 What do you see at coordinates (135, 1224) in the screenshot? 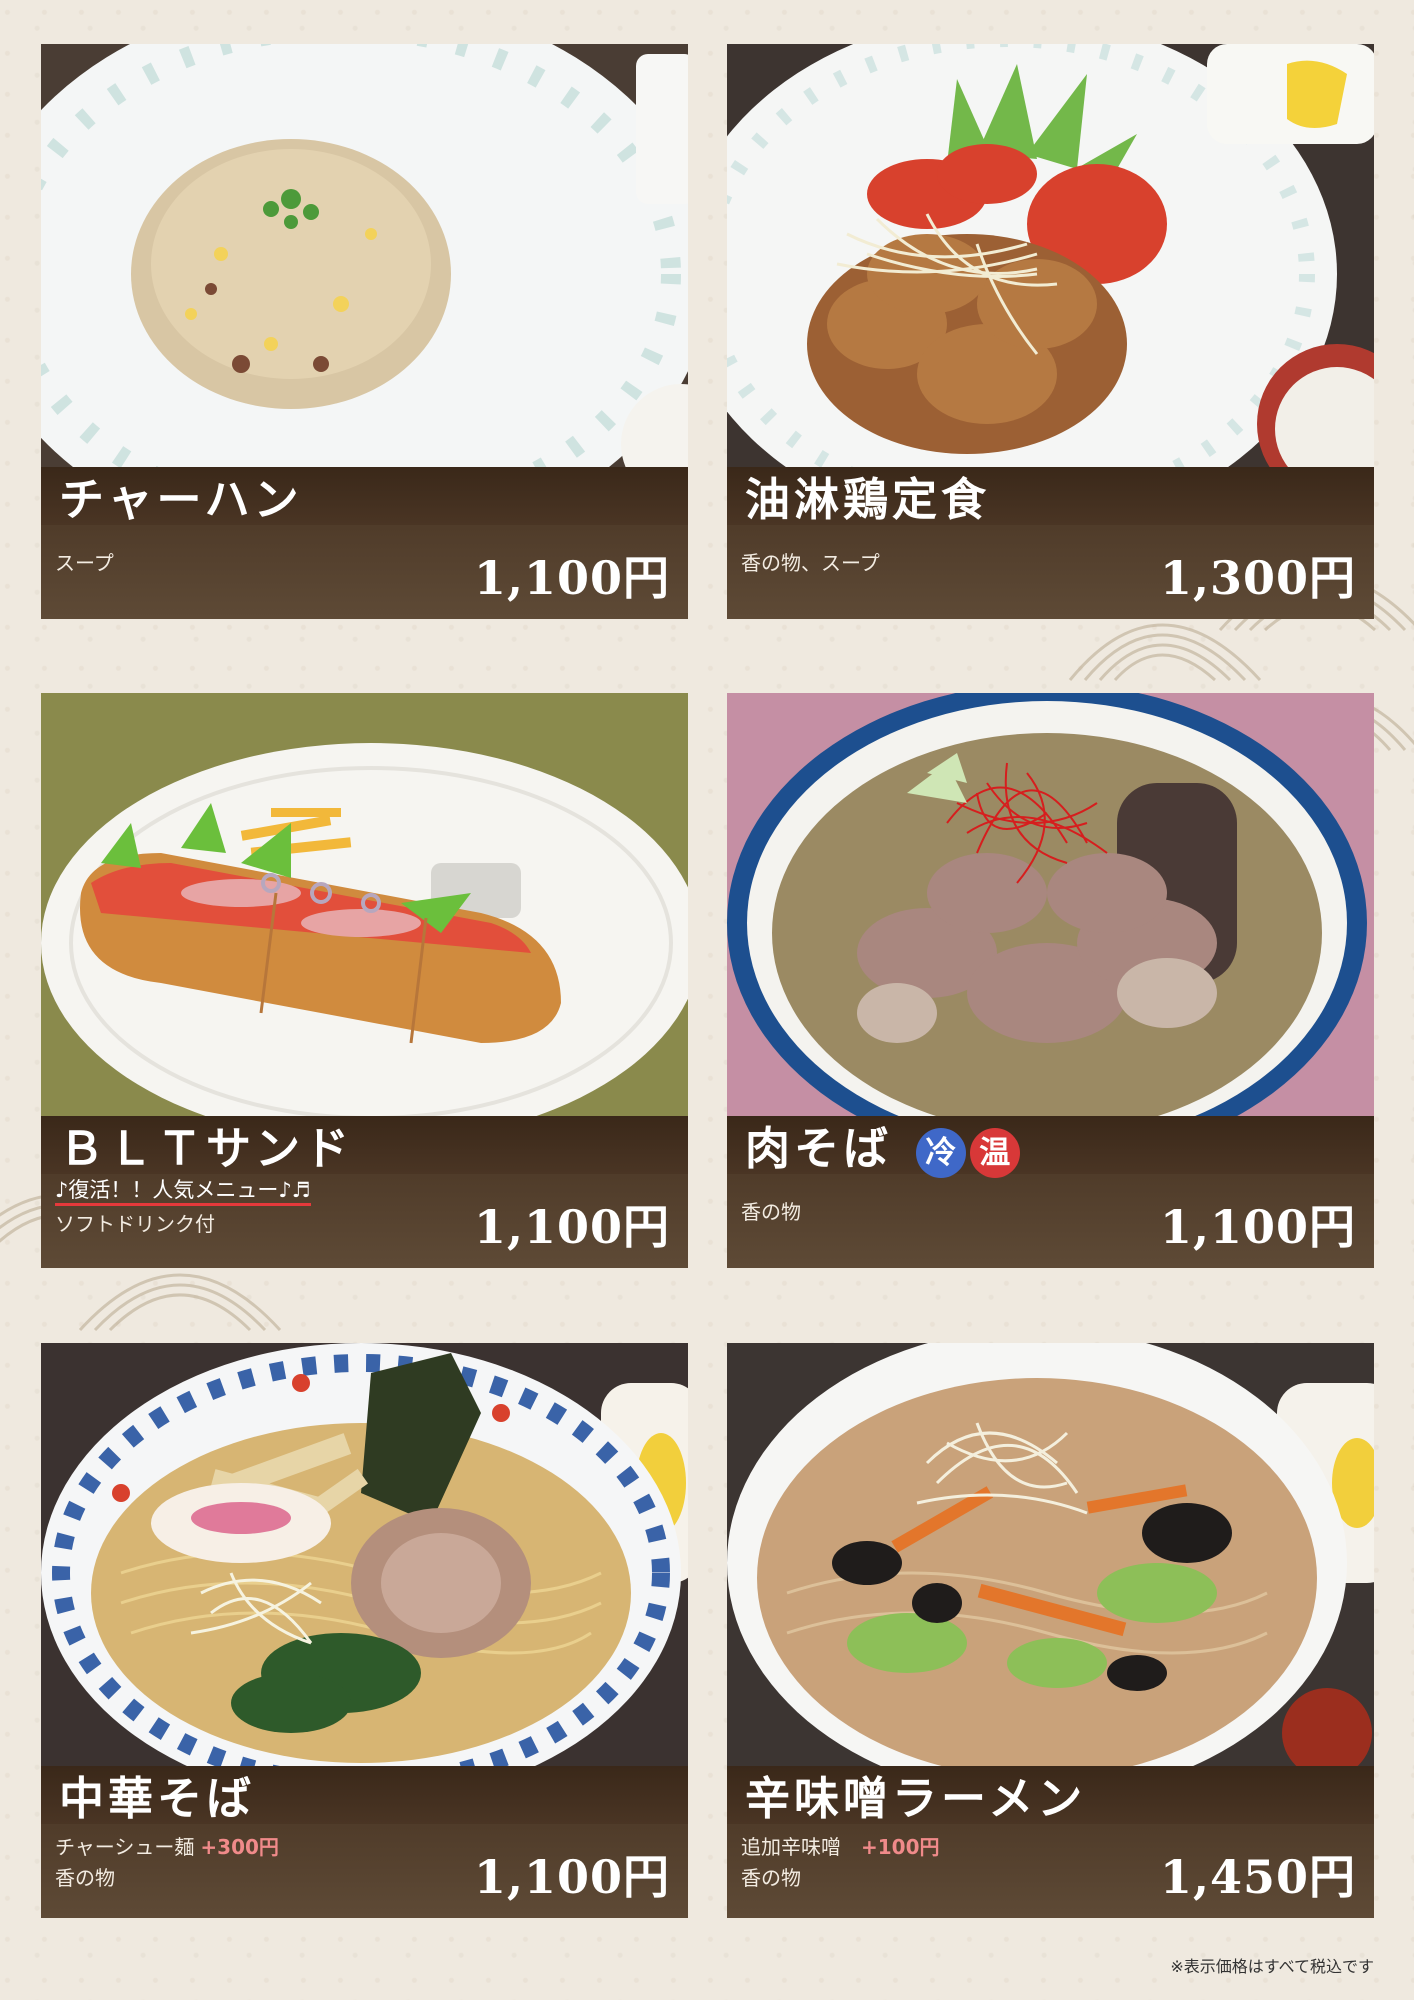
I see `dish-sides: ソフトドリンク付` at bounding box center [135, 1224].